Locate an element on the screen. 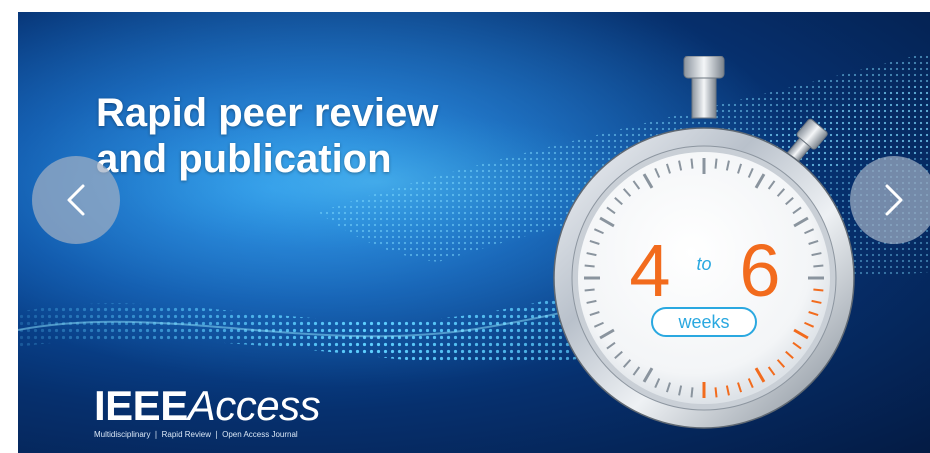 The width and height of the screenshot is (930, 453). chevron-right-icon is located at coordinates (894, 200).